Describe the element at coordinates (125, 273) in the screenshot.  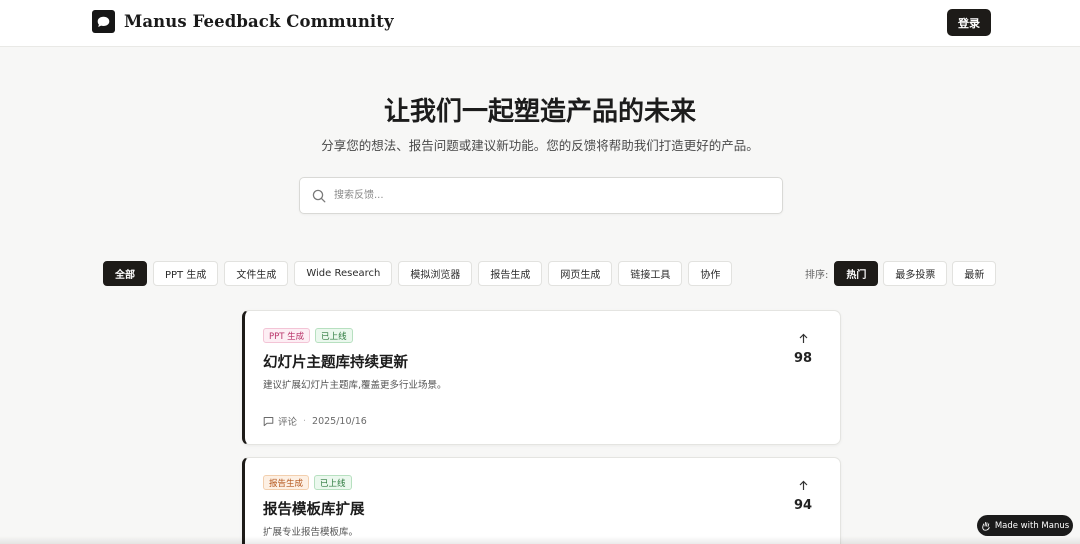
I see `filter-all: 全部` at that location.